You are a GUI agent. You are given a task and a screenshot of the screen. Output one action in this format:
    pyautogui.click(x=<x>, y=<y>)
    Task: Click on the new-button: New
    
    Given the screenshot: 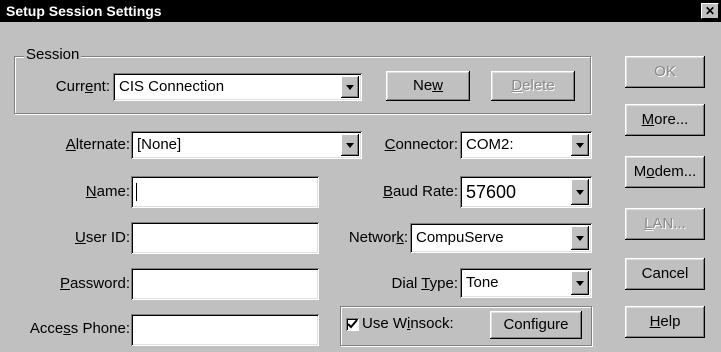 What is the action you would take?
    pyautogui.click(x=428, y=86)
    